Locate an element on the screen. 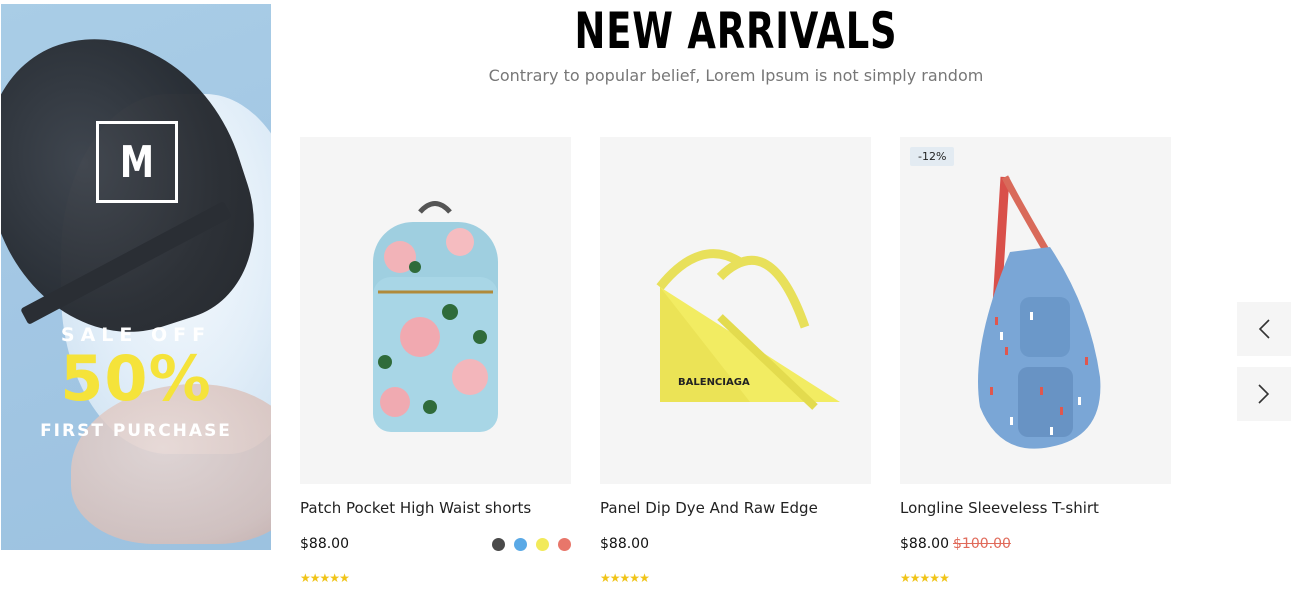  product-old-price: $100.00 is located at coordinates (982, 544).